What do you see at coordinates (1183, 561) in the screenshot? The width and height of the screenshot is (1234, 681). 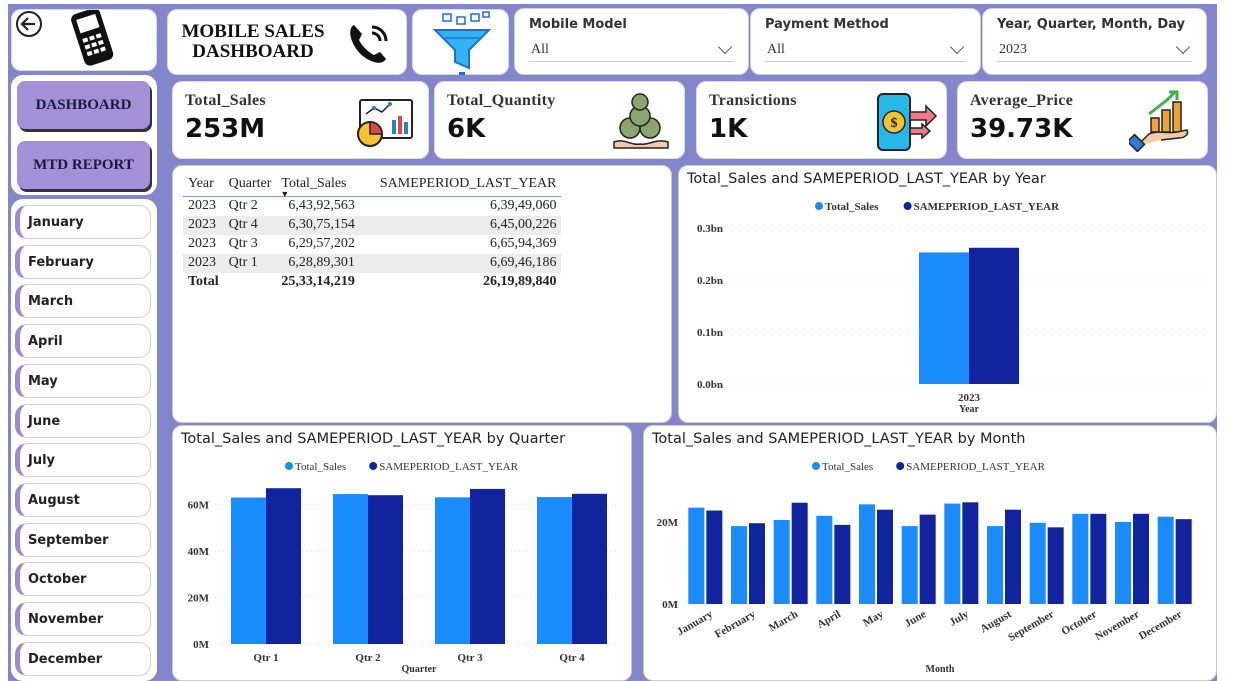 I see `bar-last-year-december` at bounding box center [1183, 561].